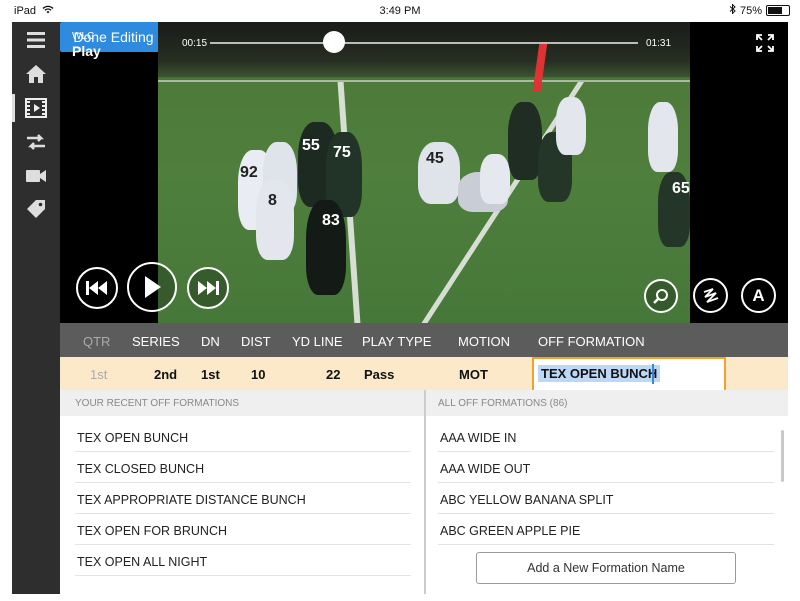  I want to click on magnifier-icon, so click(660, 296).